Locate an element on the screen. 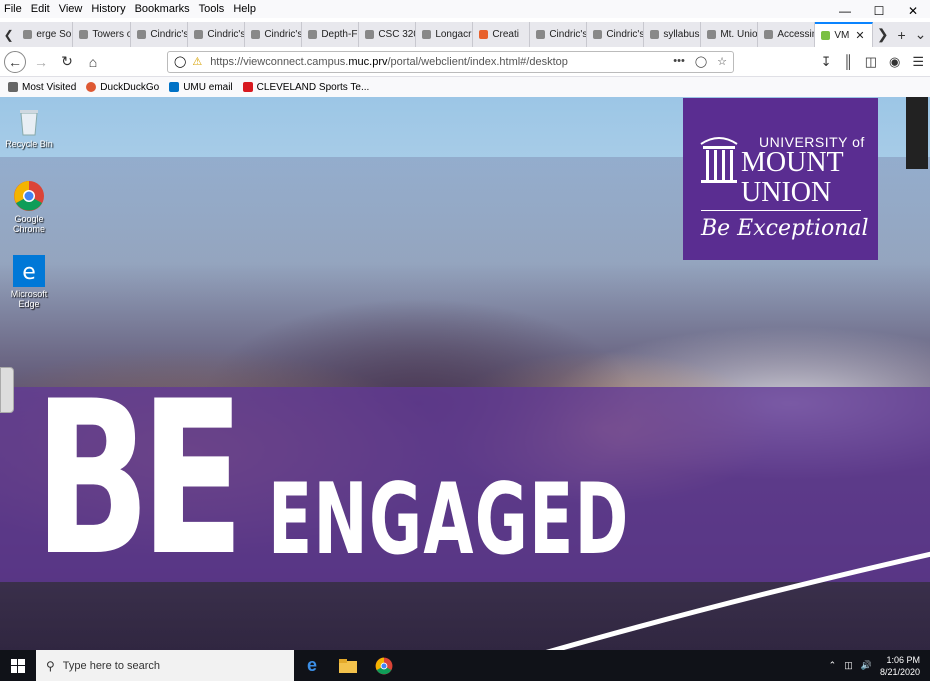  start-button is located at coordinates (18, 665).